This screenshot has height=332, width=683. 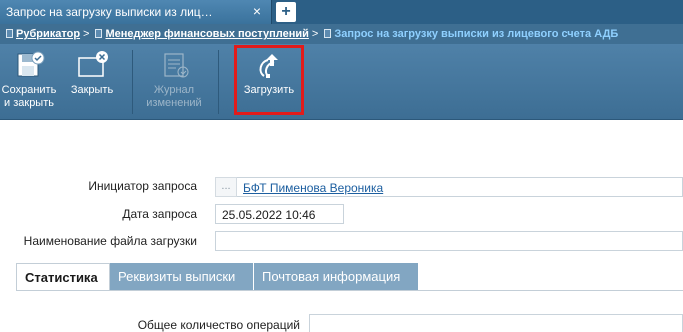 I want to click on tab-statistics: Статистика, so click(x=63, y=276).